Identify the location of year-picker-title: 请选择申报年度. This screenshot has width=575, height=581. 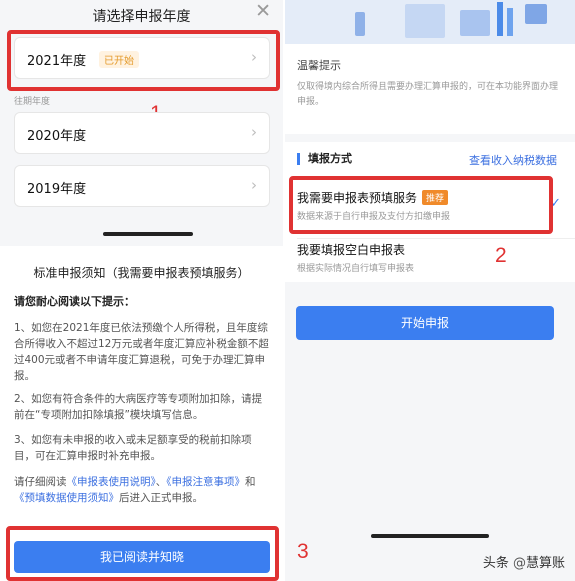
(141, 17).